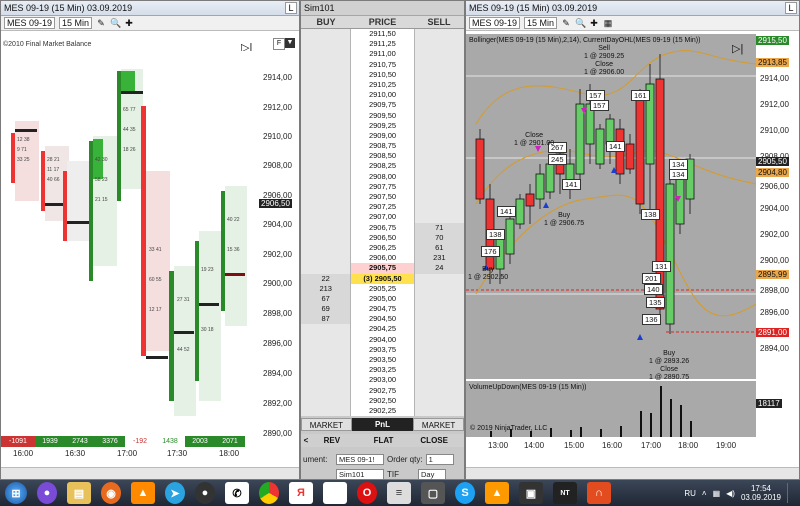 The width and height of the screenshot is (800, 506). Describe the element at coordinates (326, 319) in the screenshot. I see `buy-cell: 87` at that location.